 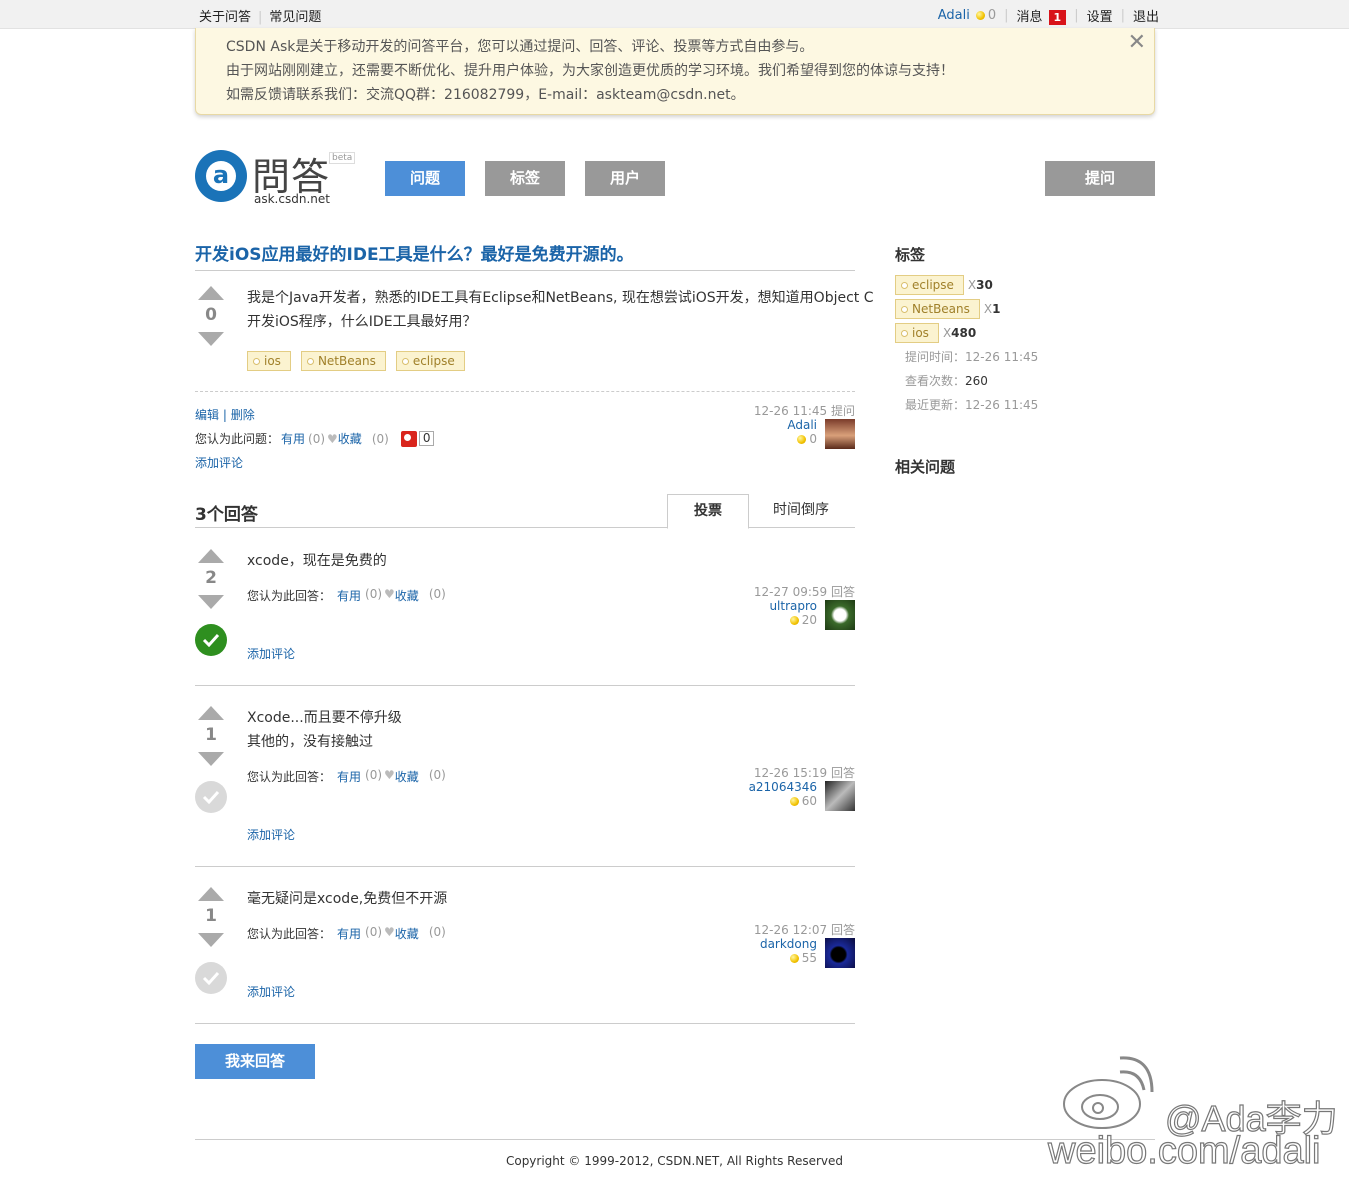 What do you see at coordinates (793, 606) in the screenshot?
I see `answer-author-link: ultrapro` at bounding box center [793, 606].